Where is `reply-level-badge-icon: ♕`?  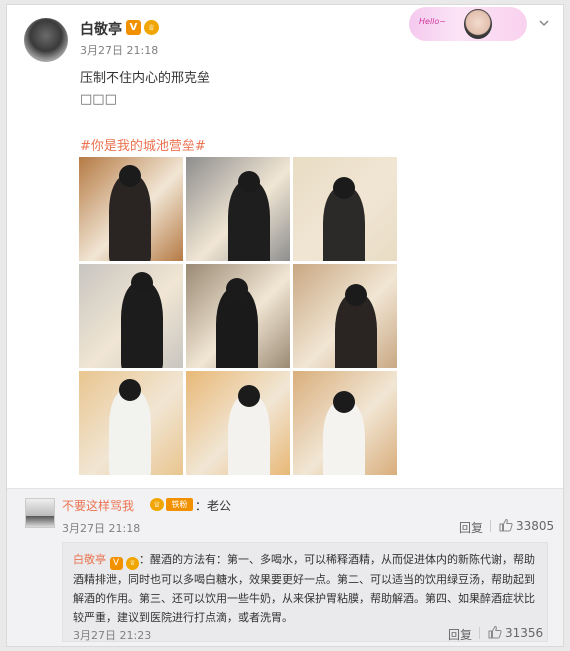 reply-level-badge-icon: ♕ is located at coordinates (132, 563).